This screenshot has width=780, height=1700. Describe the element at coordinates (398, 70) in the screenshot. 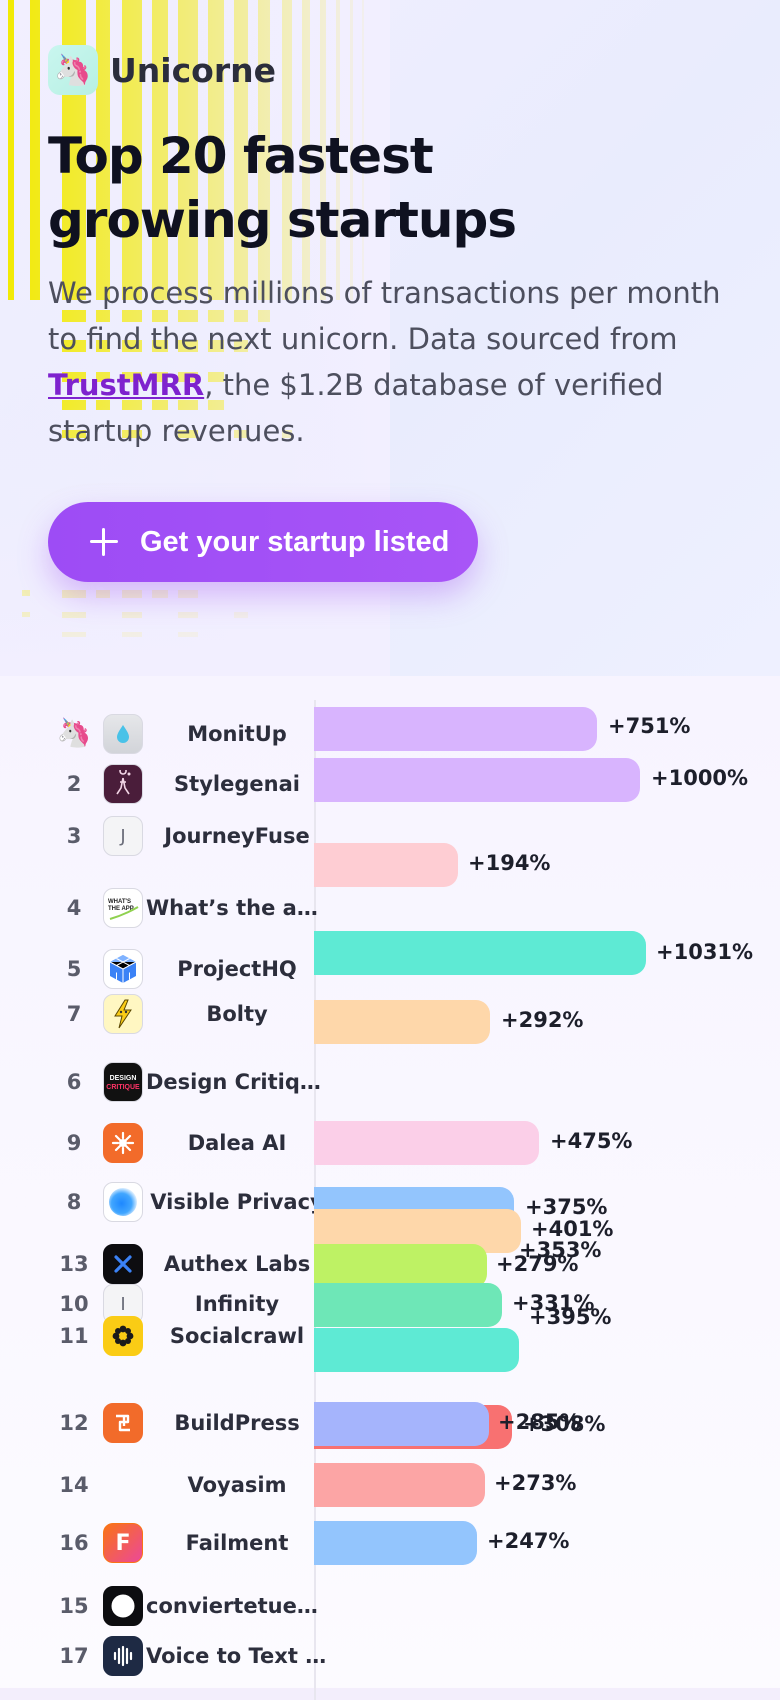

I see `brand: 🦄 Unicorne` at that location.